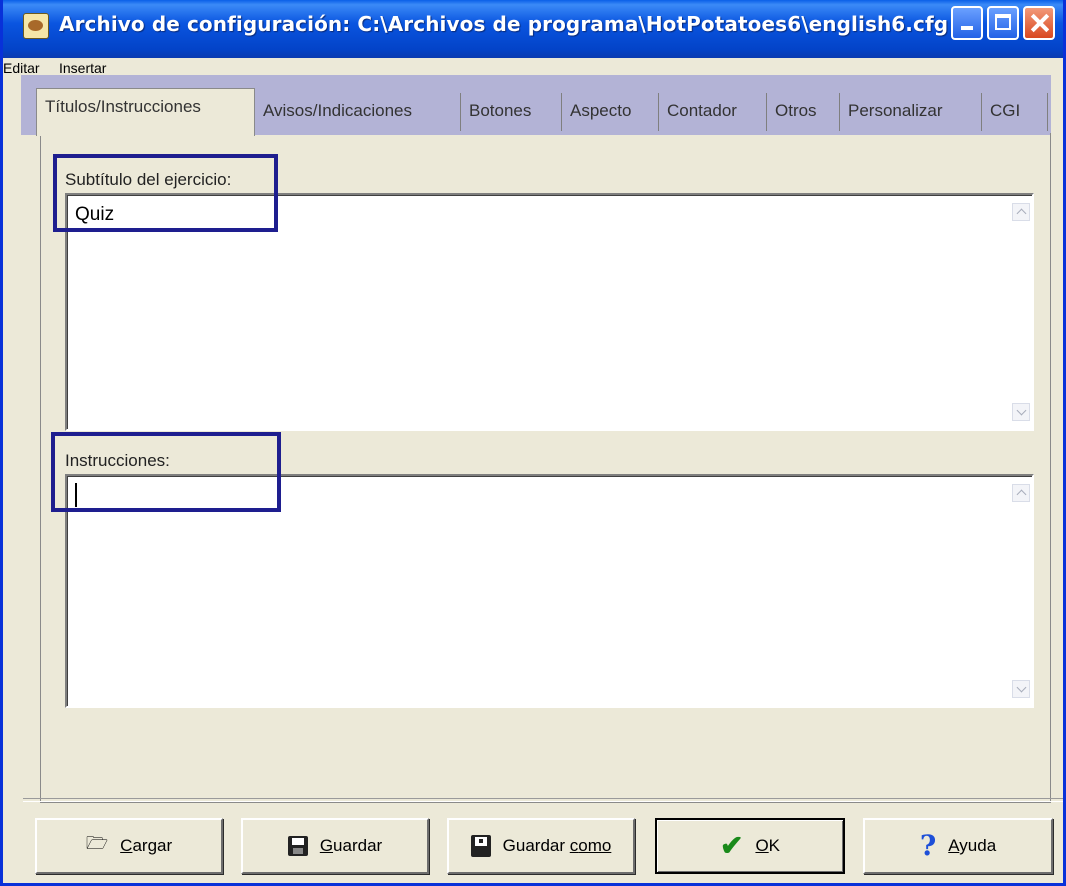 The height and width of the screenshot is (886, 1066). I want to click on subtitle-scrollbar, so click(1021, 312).